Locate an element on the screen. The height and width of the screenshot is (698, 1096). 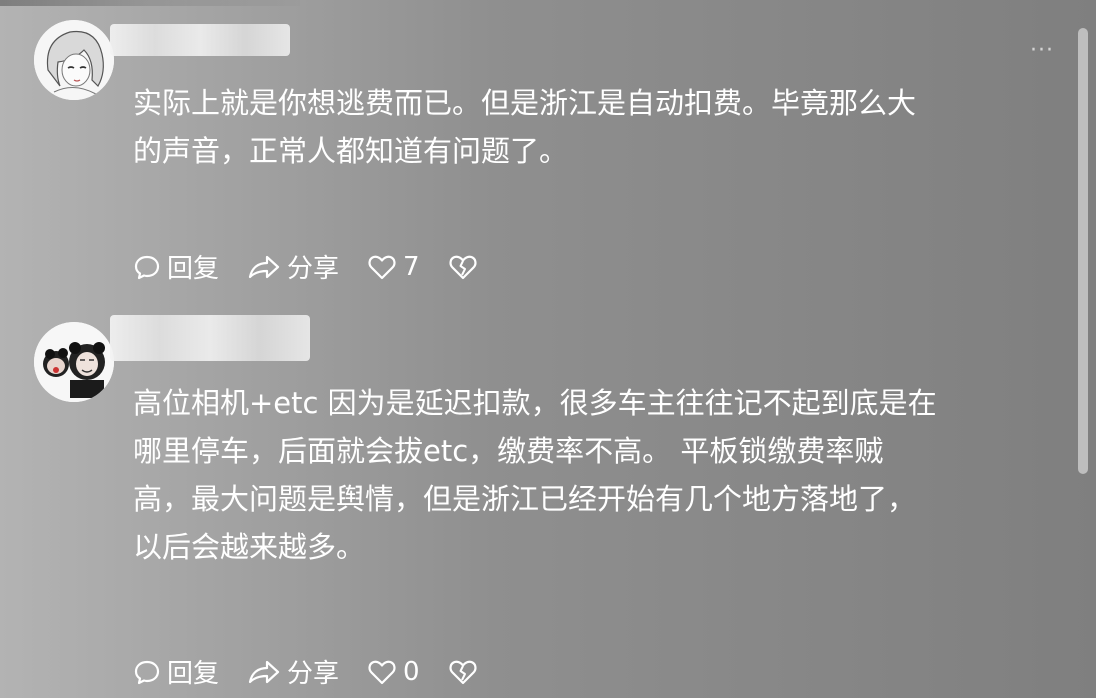
comment-line: 高，最大问题是舆情，但是浙江已经开始有几个地方落地了， is located at coordinates (525, 499).